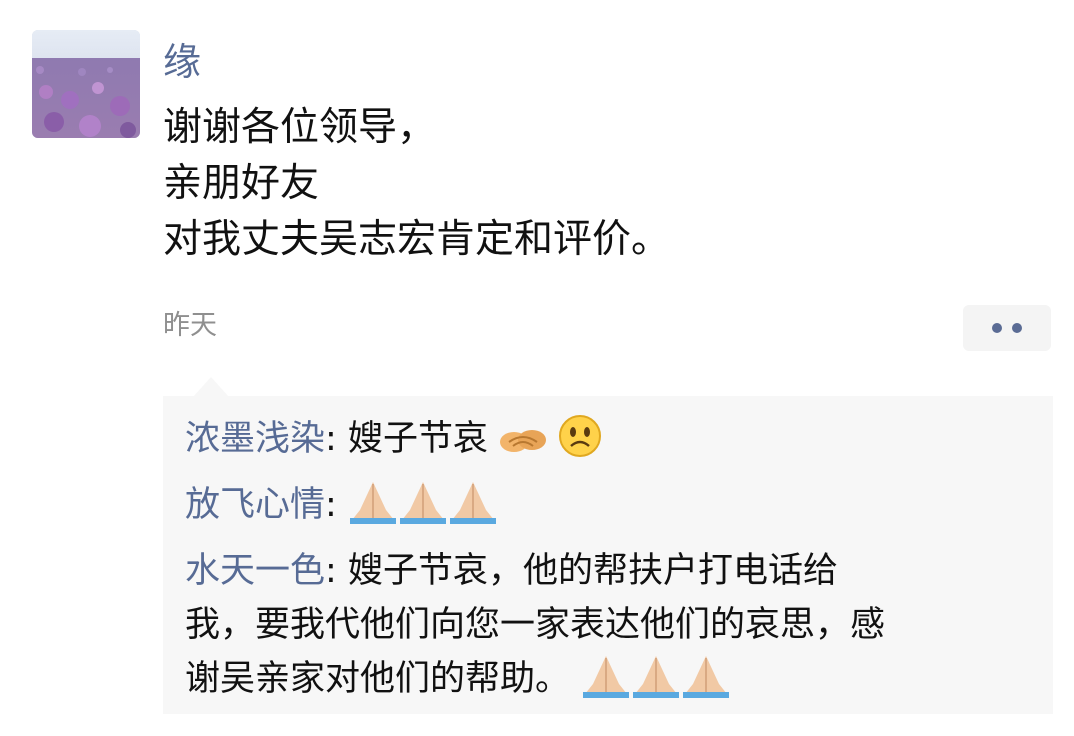 This screenshot has width=1074, height=736. What do you see at coordinates (182, 62) in the screenshot?
I see `author-name: 缘` at bounding box center [182, 62].